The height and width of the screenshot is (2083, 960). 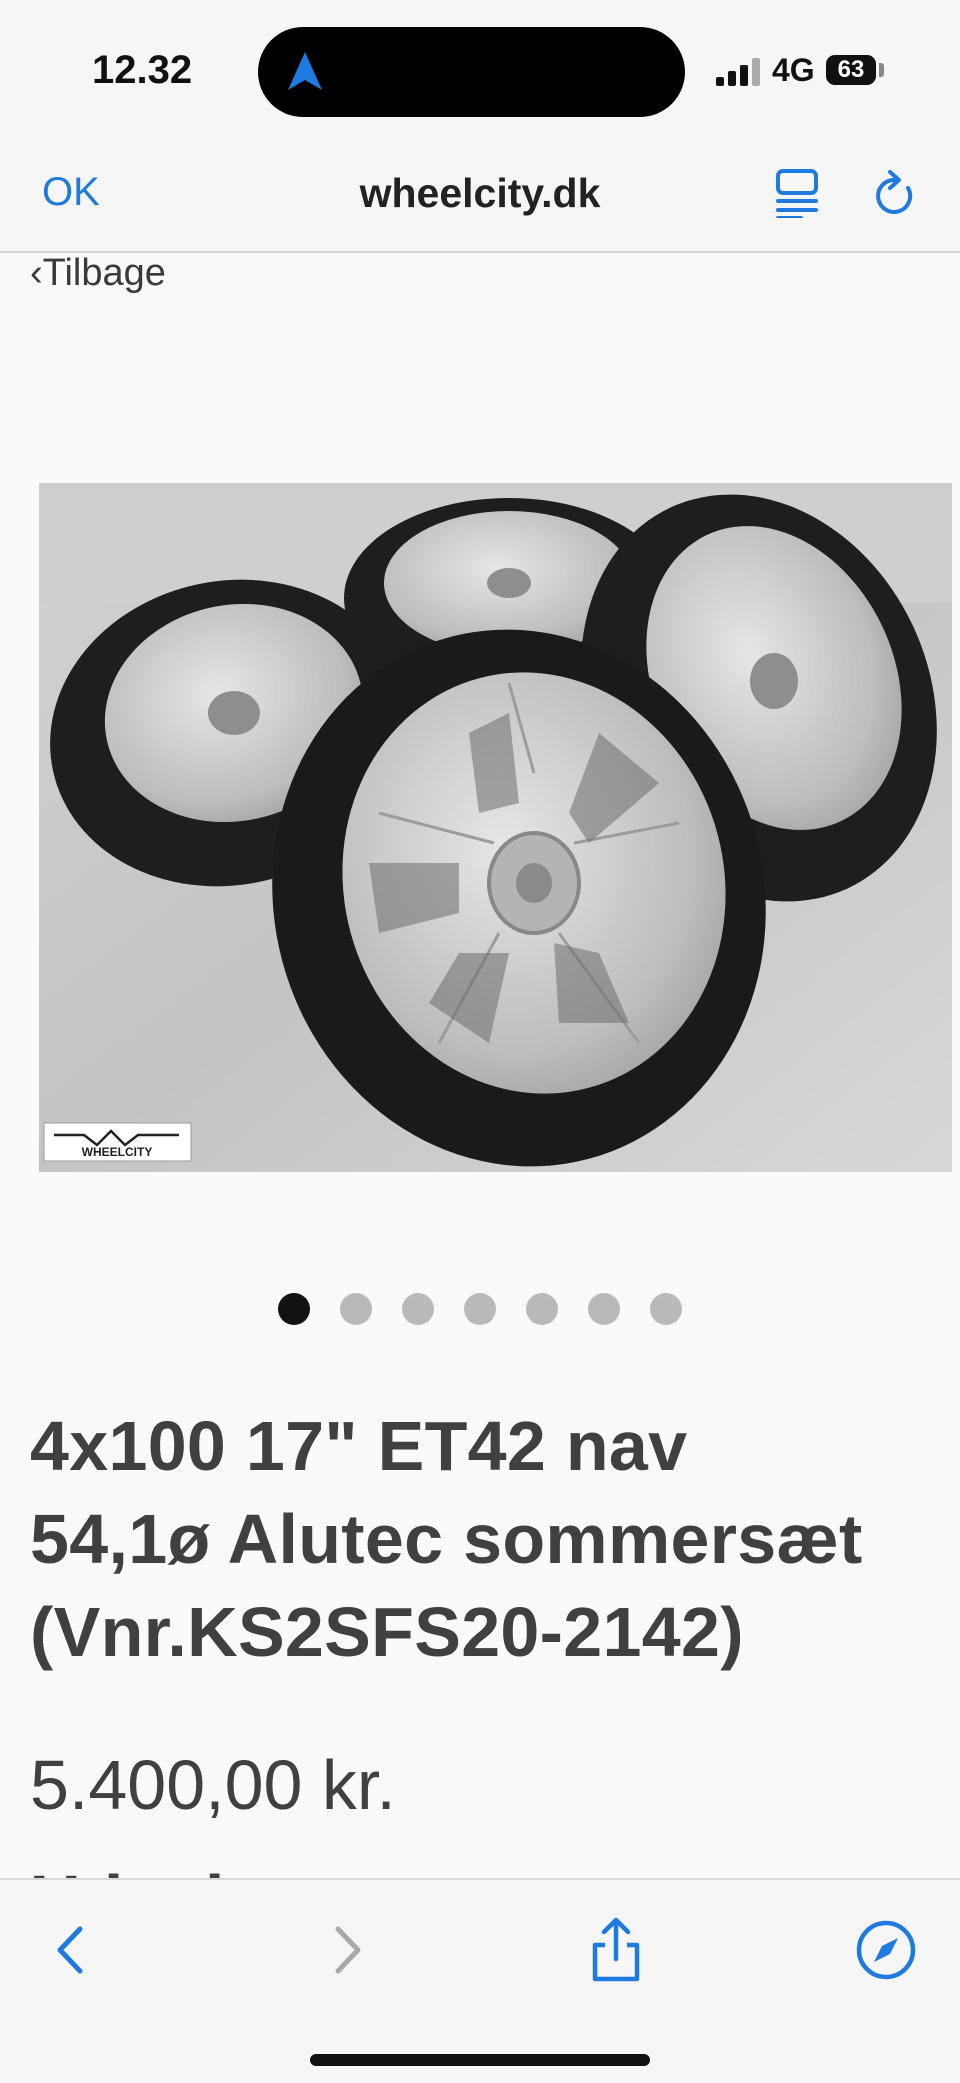 What do you see at coordinates (480, 2060) in the screenshot?
I see `home-indicator` at bounding box center [480, 2060].